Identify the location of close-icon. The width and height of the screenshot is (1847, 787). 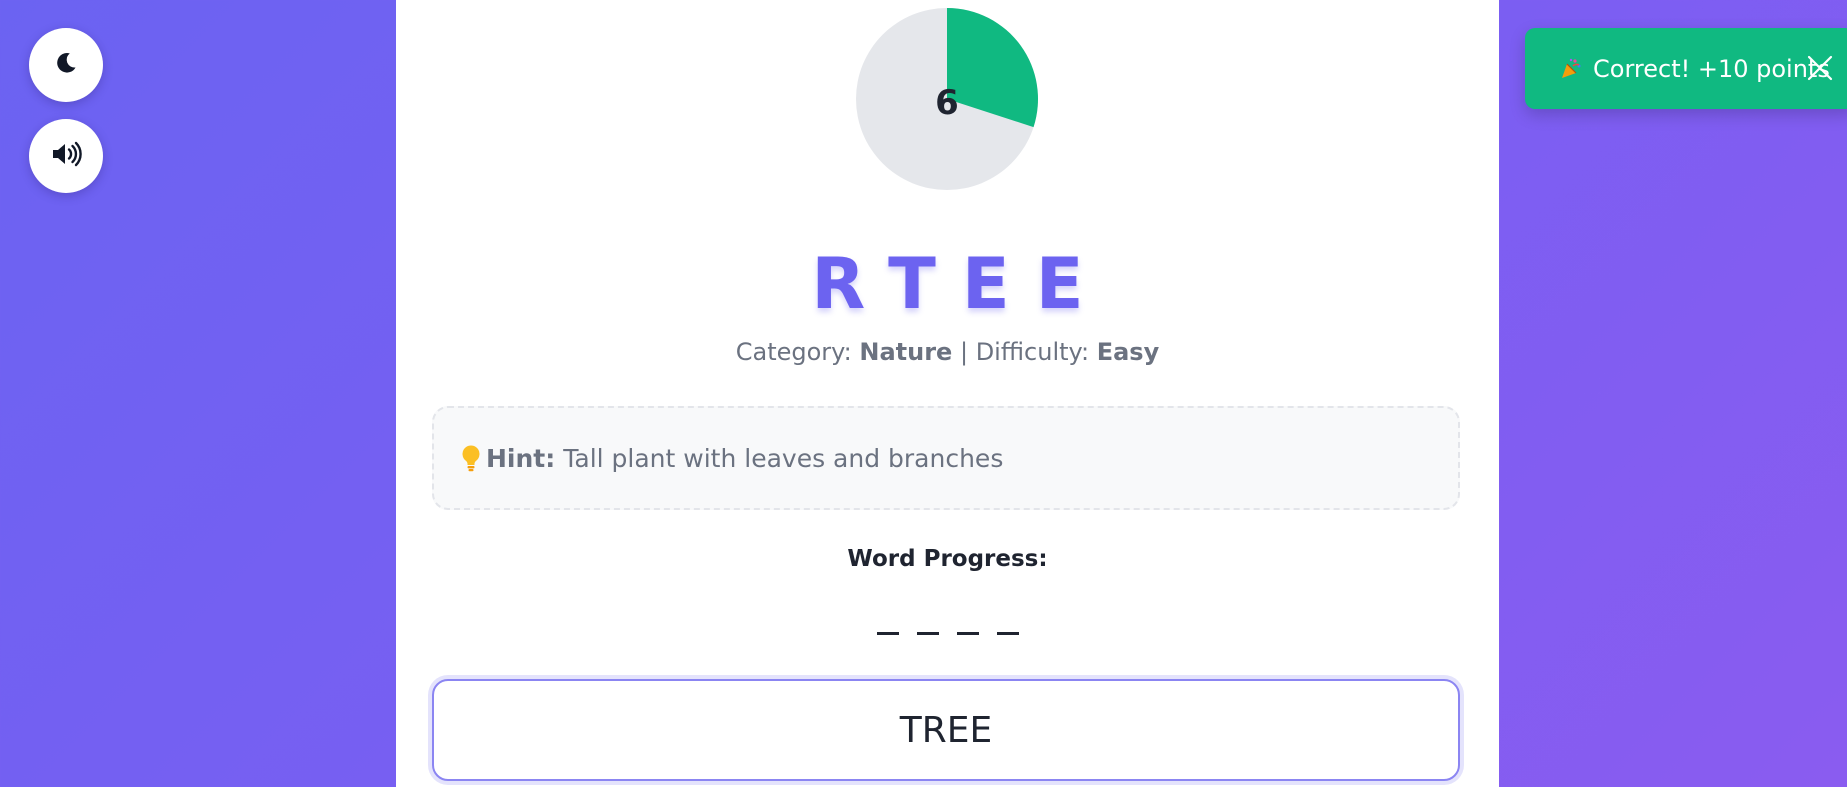
(1820, 68).